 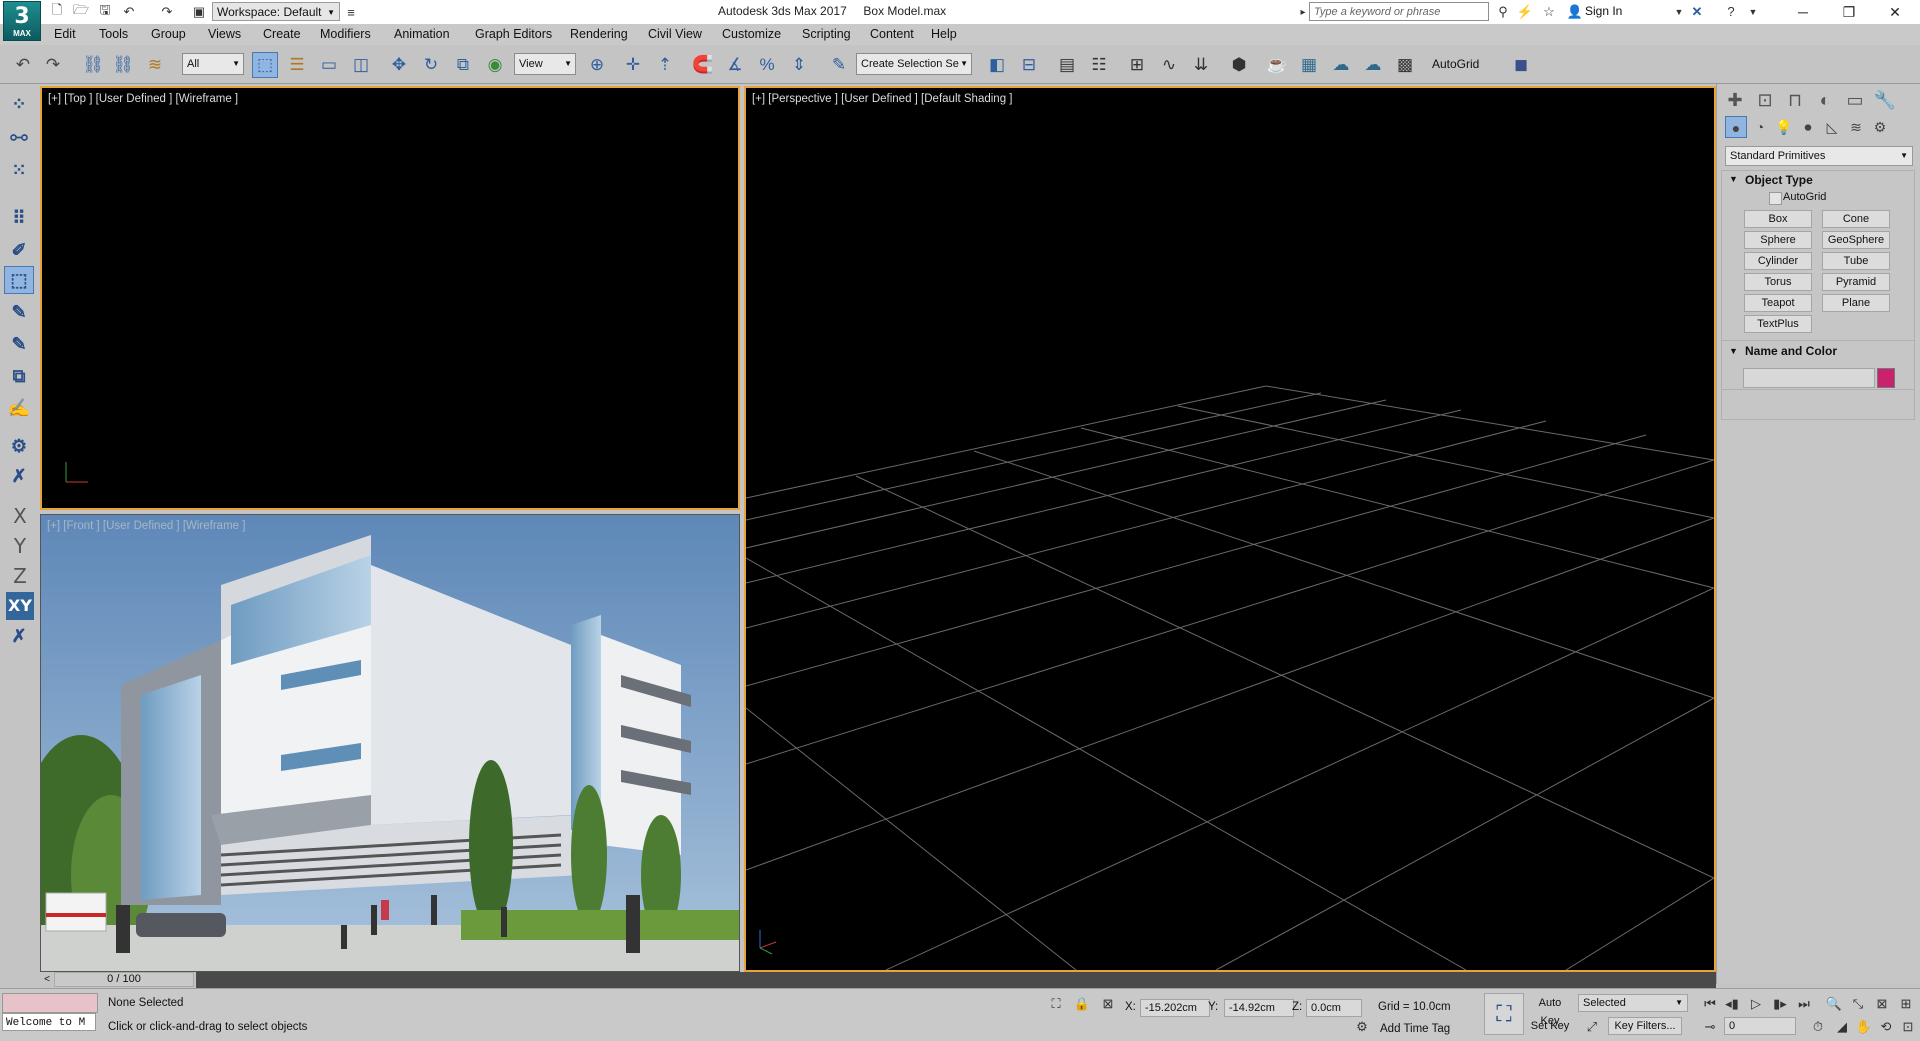 I want to click on rendered-frame-window-icon: ▦, so click(x=1309, y=65).